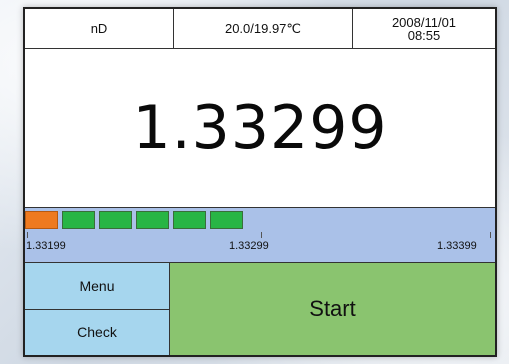  Describe the element at coordinates (457, 246) in the screenshot. I see `scale-label-max: 1.33399` at that location.